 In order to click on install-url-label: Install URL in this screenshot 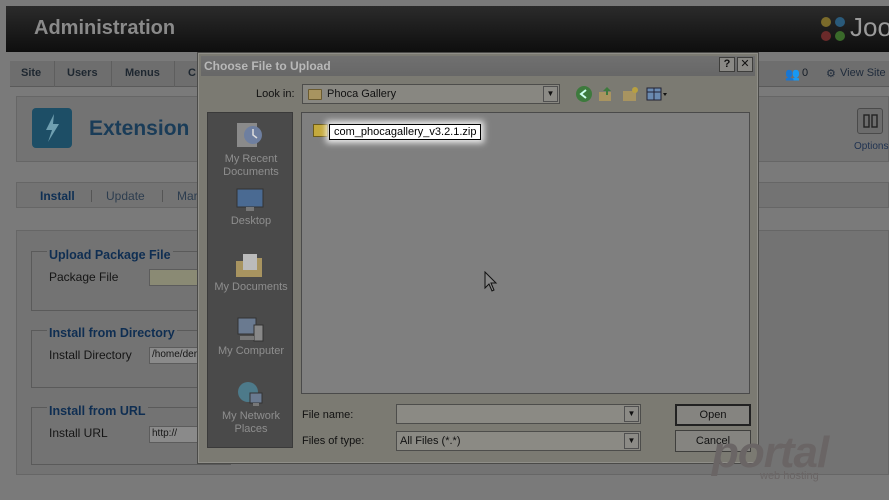, I will do `click(78, 433)`.